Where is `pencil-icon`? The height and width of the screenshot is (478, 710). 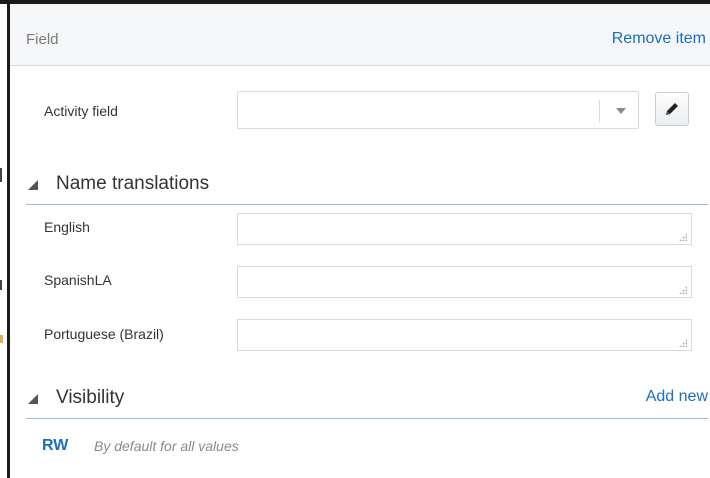 pencil-icon is located at coordinates (672, 109).